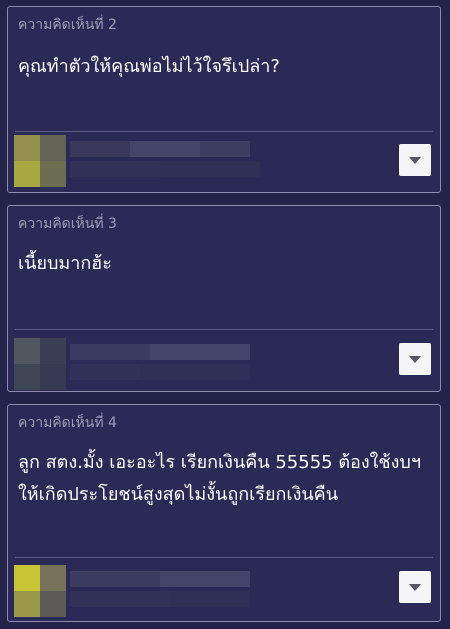 This screenshot has width=450, height=629. Describe the element at coordinates (67, 25) in the screenshot. I see `comment-number-label: ความคิดเห็นที่ 2` at that location.